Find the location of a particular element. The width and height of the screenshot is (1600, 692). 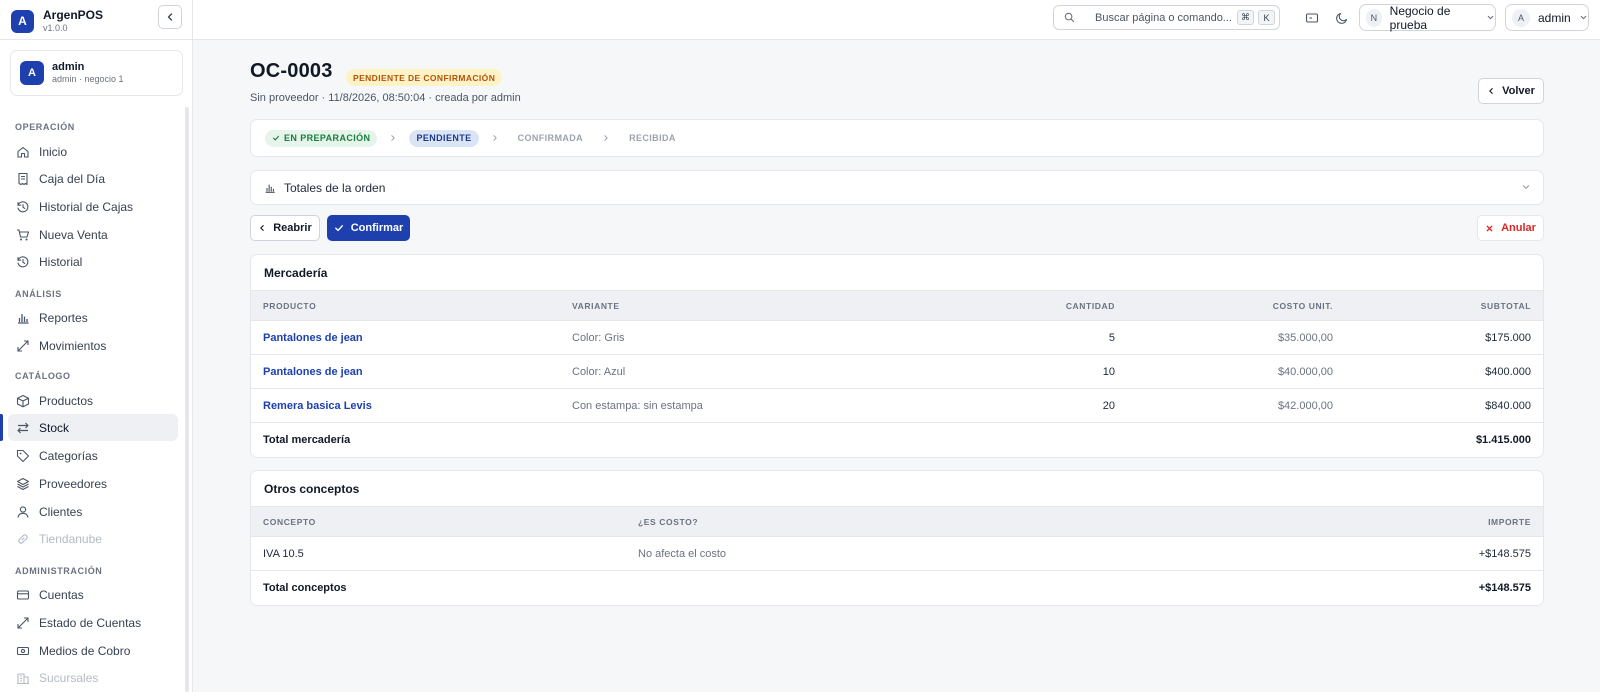

back-button: Volver is located at coordinates (1511, 91).